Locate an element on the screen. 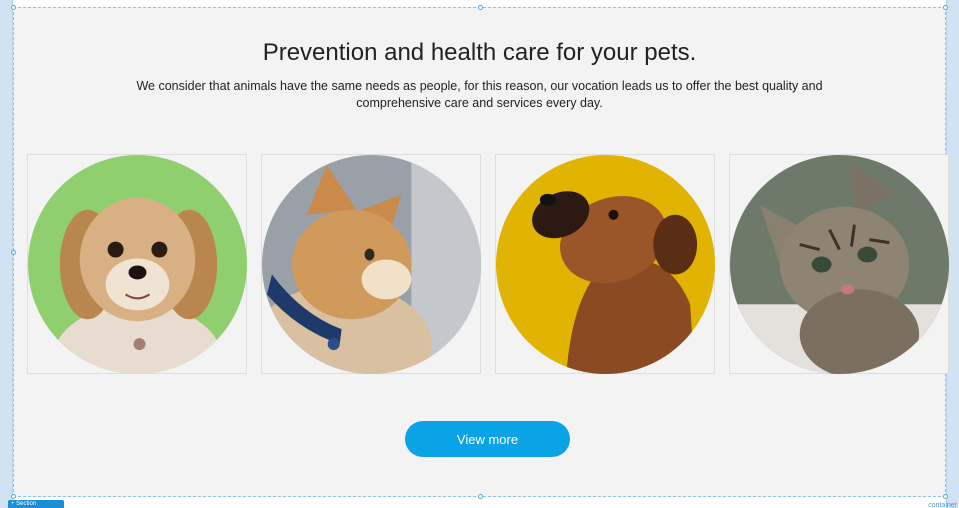 Image resolution: width=959 pixels, height=508 pixels. cat-photo is located at coordinates (371, 264).